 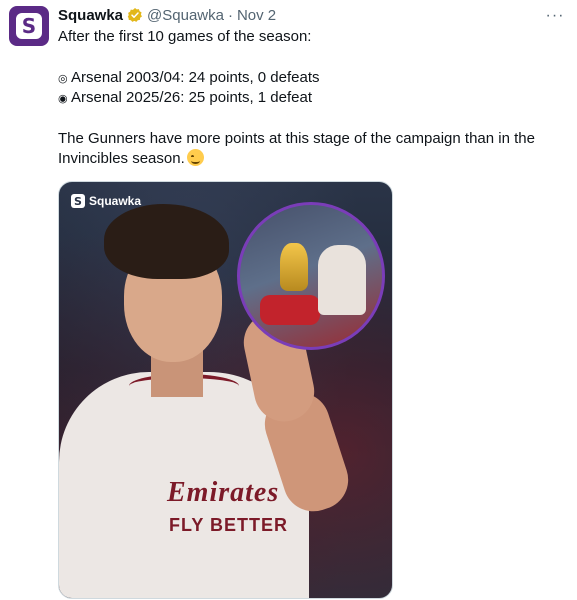 What do you see at coordinates (555, 16) in the screenshot?
I see `more-options-icon: ···` at bounding box center [555, 16].